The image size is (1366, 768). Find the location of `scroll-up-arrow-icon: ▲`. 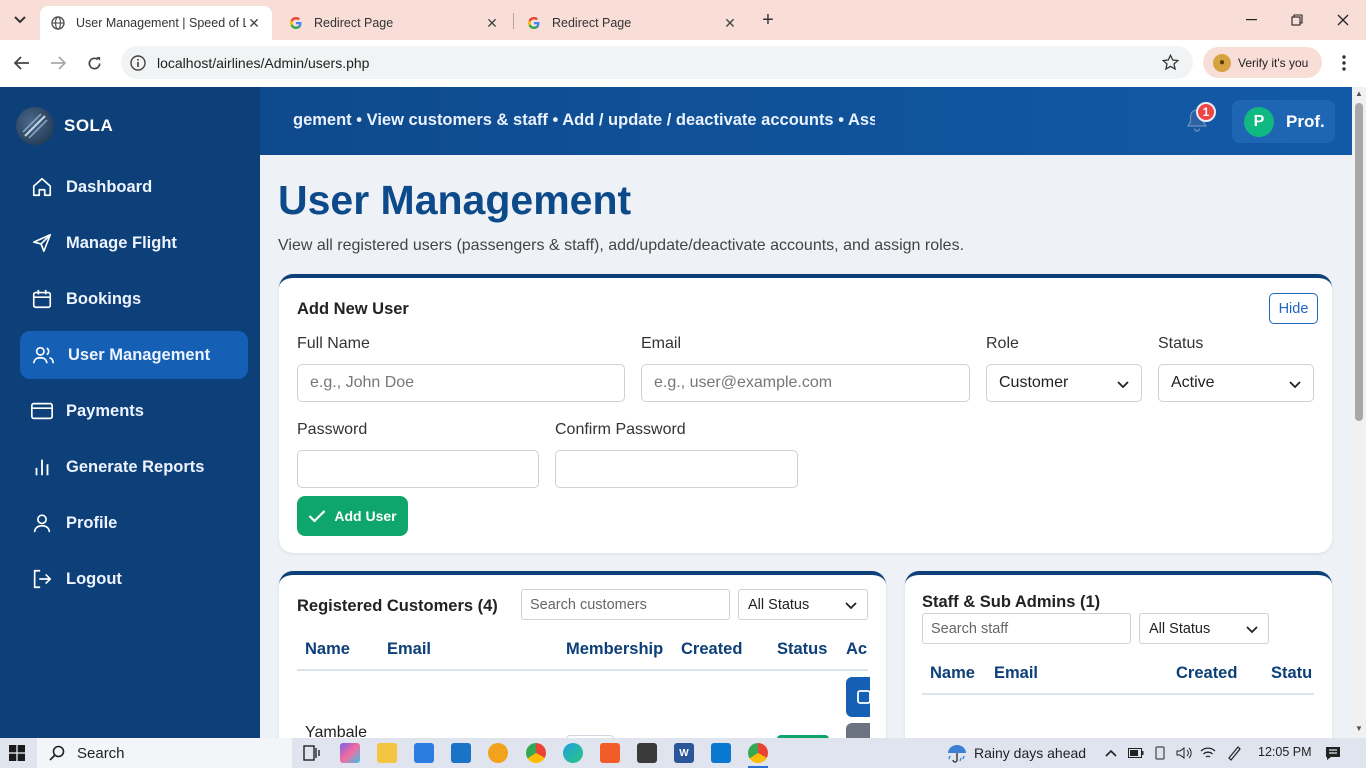

scroll-up-arrow-icon: ▲ is located at coordinates (1359, 94).